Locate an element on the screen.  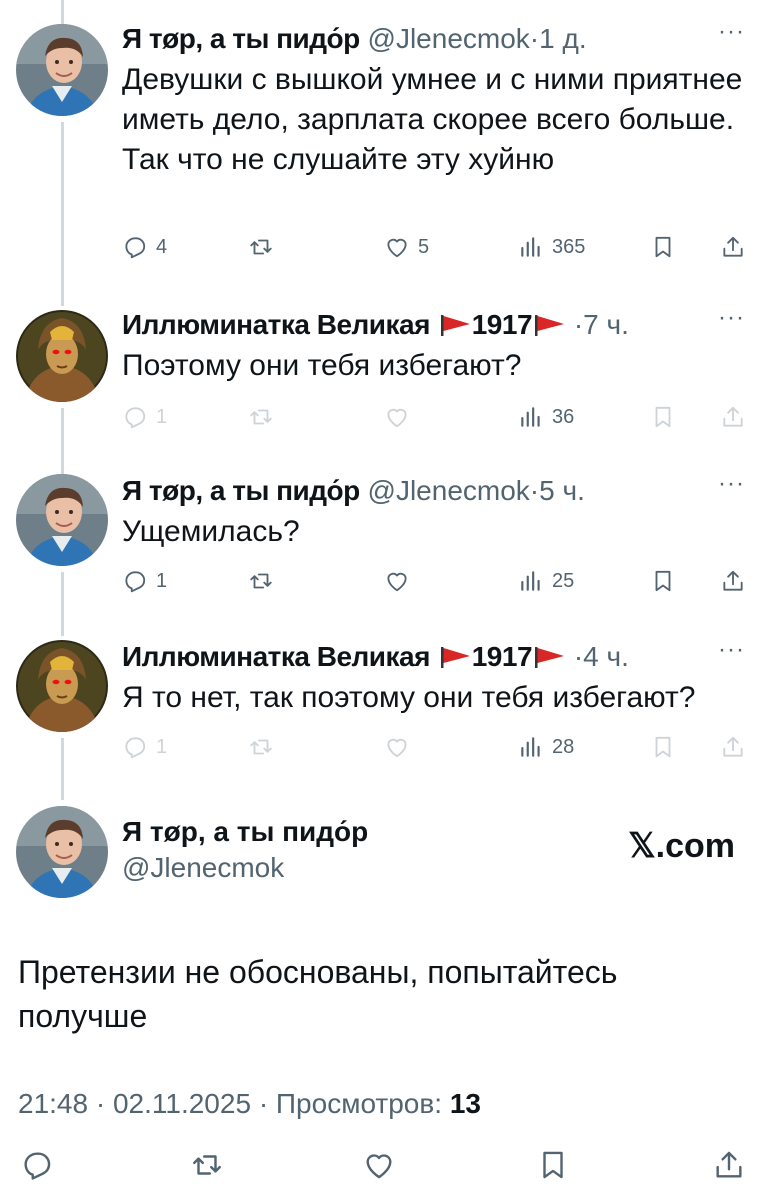
tweet-time: 21:48 is located at coordinates (53, 1103).